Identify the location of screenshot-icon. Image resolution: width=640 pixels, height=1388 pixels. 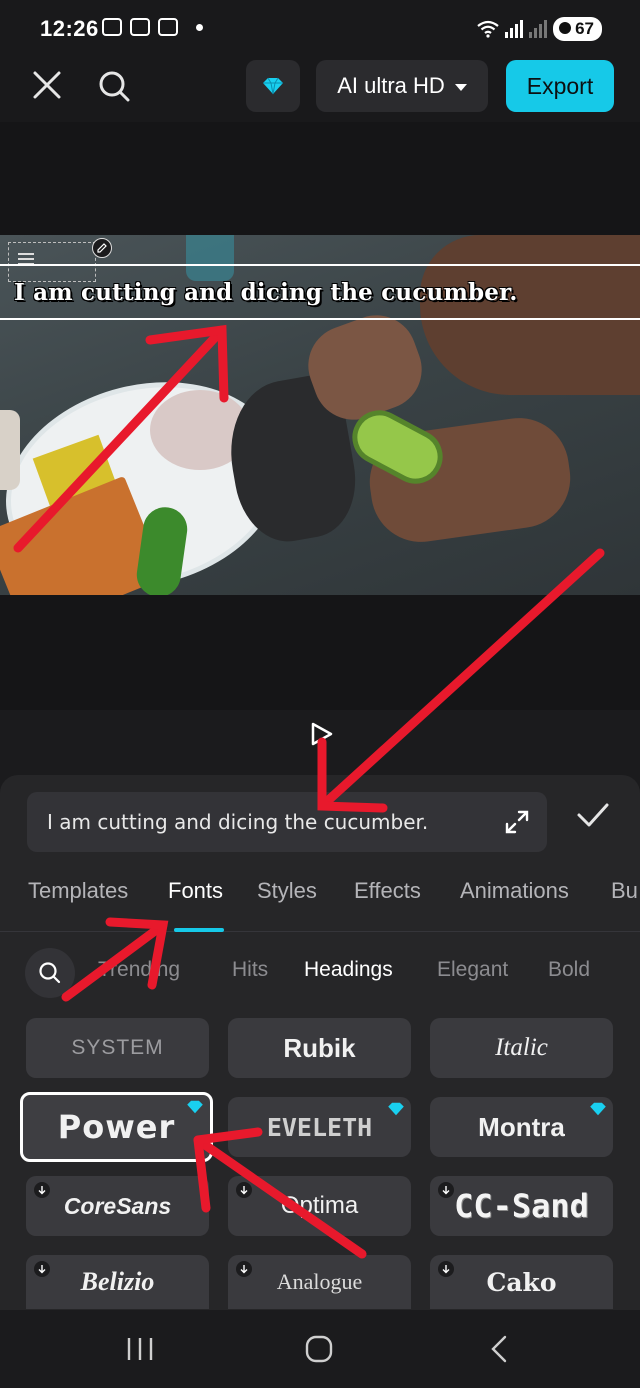
(140, 27).